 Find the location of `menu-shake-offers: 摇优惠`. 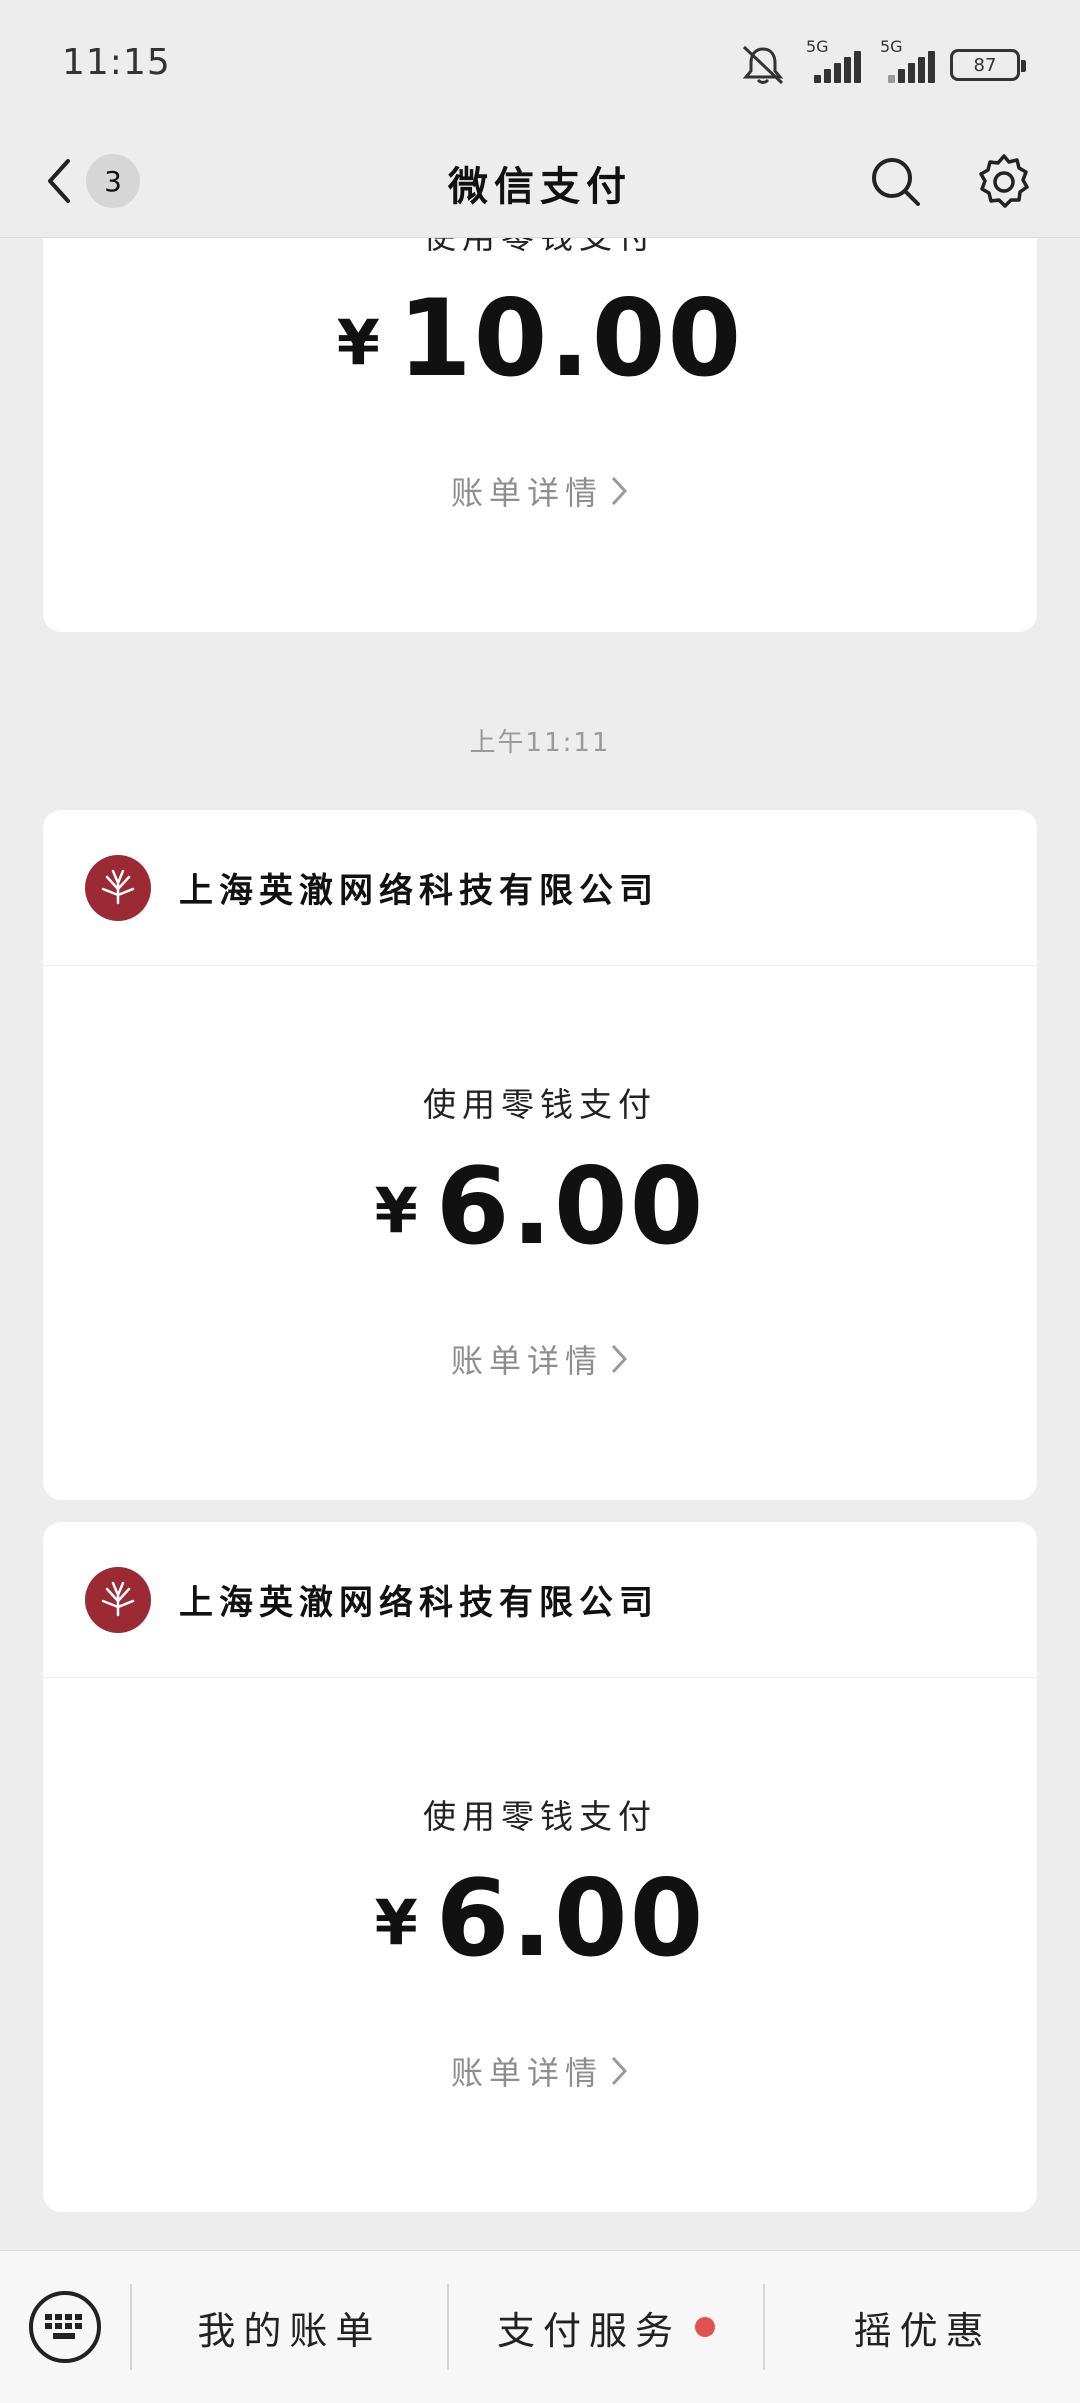

menu-shake-offers: 摇优惠 is located at coordinates (922, 2327).